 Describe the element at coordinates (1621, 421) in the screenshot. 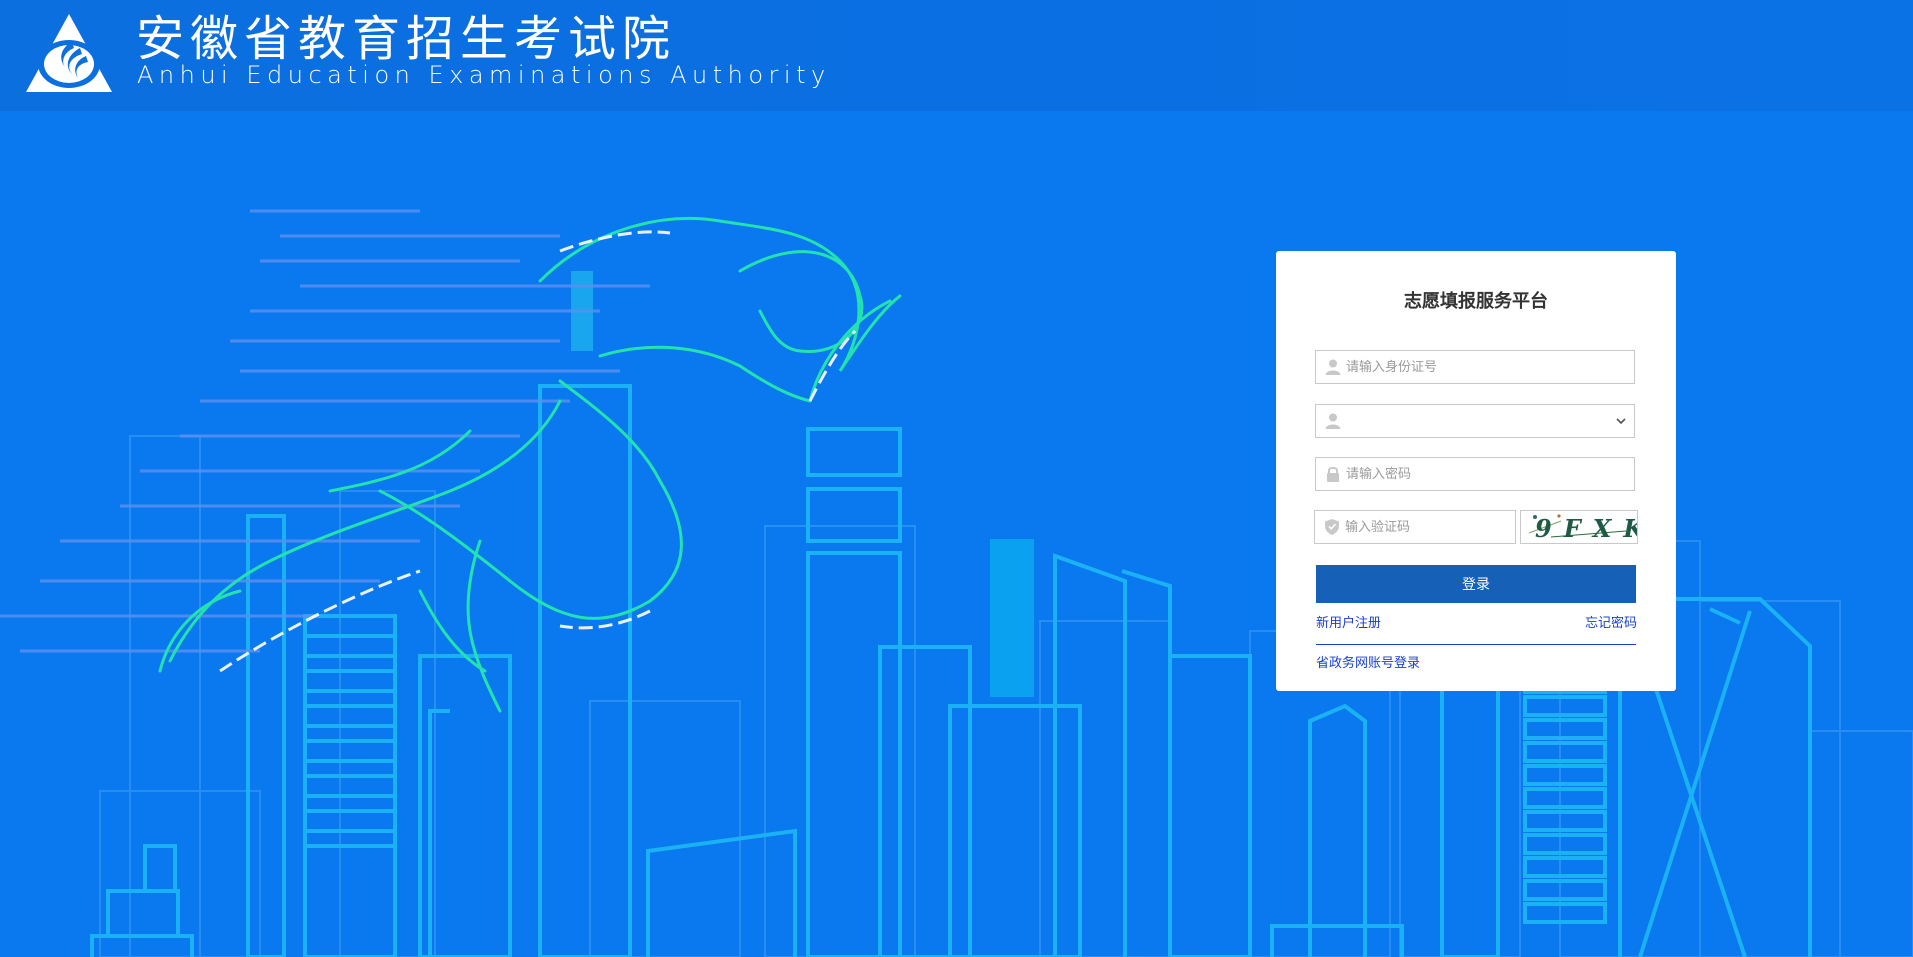

I see `chevron-down-icon` at that location.